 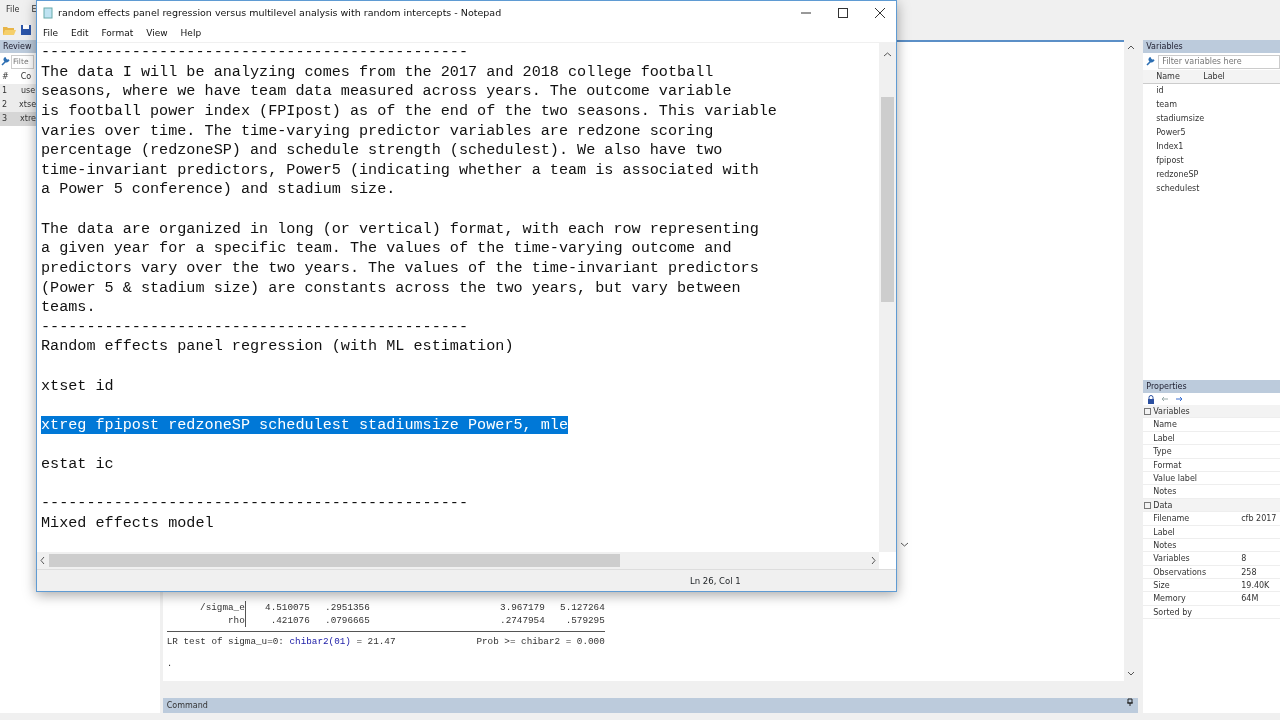 I want to click on row-label: /sigma_e, so click(x=222, y=608).